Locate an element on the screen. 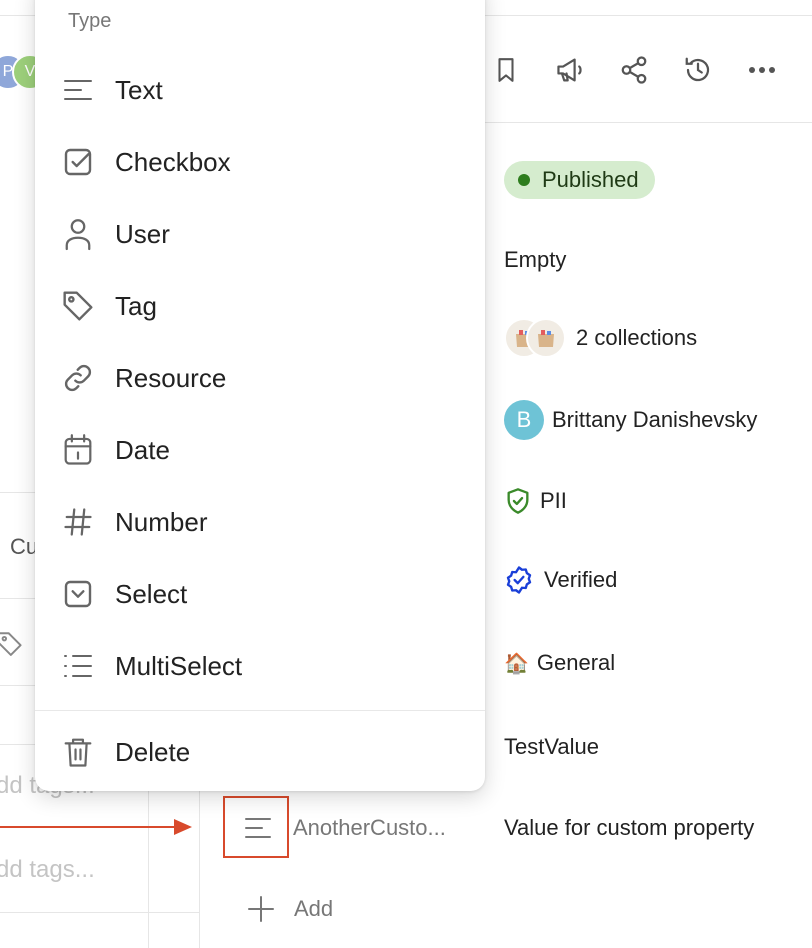 Image resolution: width=812 pixels, height=948 pixels. more-icon is located at coordinates (762, 70).